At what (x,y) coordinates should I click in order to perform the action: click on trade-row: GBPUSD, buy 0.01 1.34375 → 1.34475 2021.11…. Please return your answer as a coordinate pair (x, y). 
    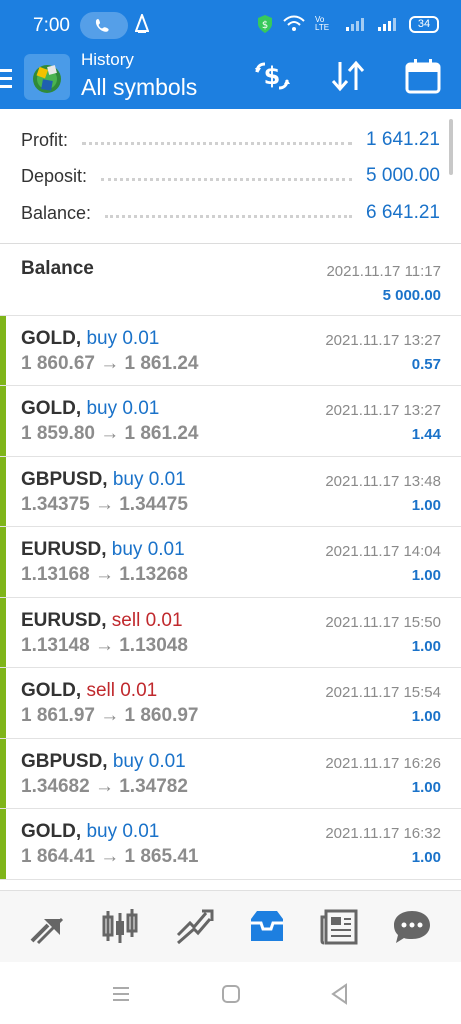
    Looking at the image, I should click on (230, 491).